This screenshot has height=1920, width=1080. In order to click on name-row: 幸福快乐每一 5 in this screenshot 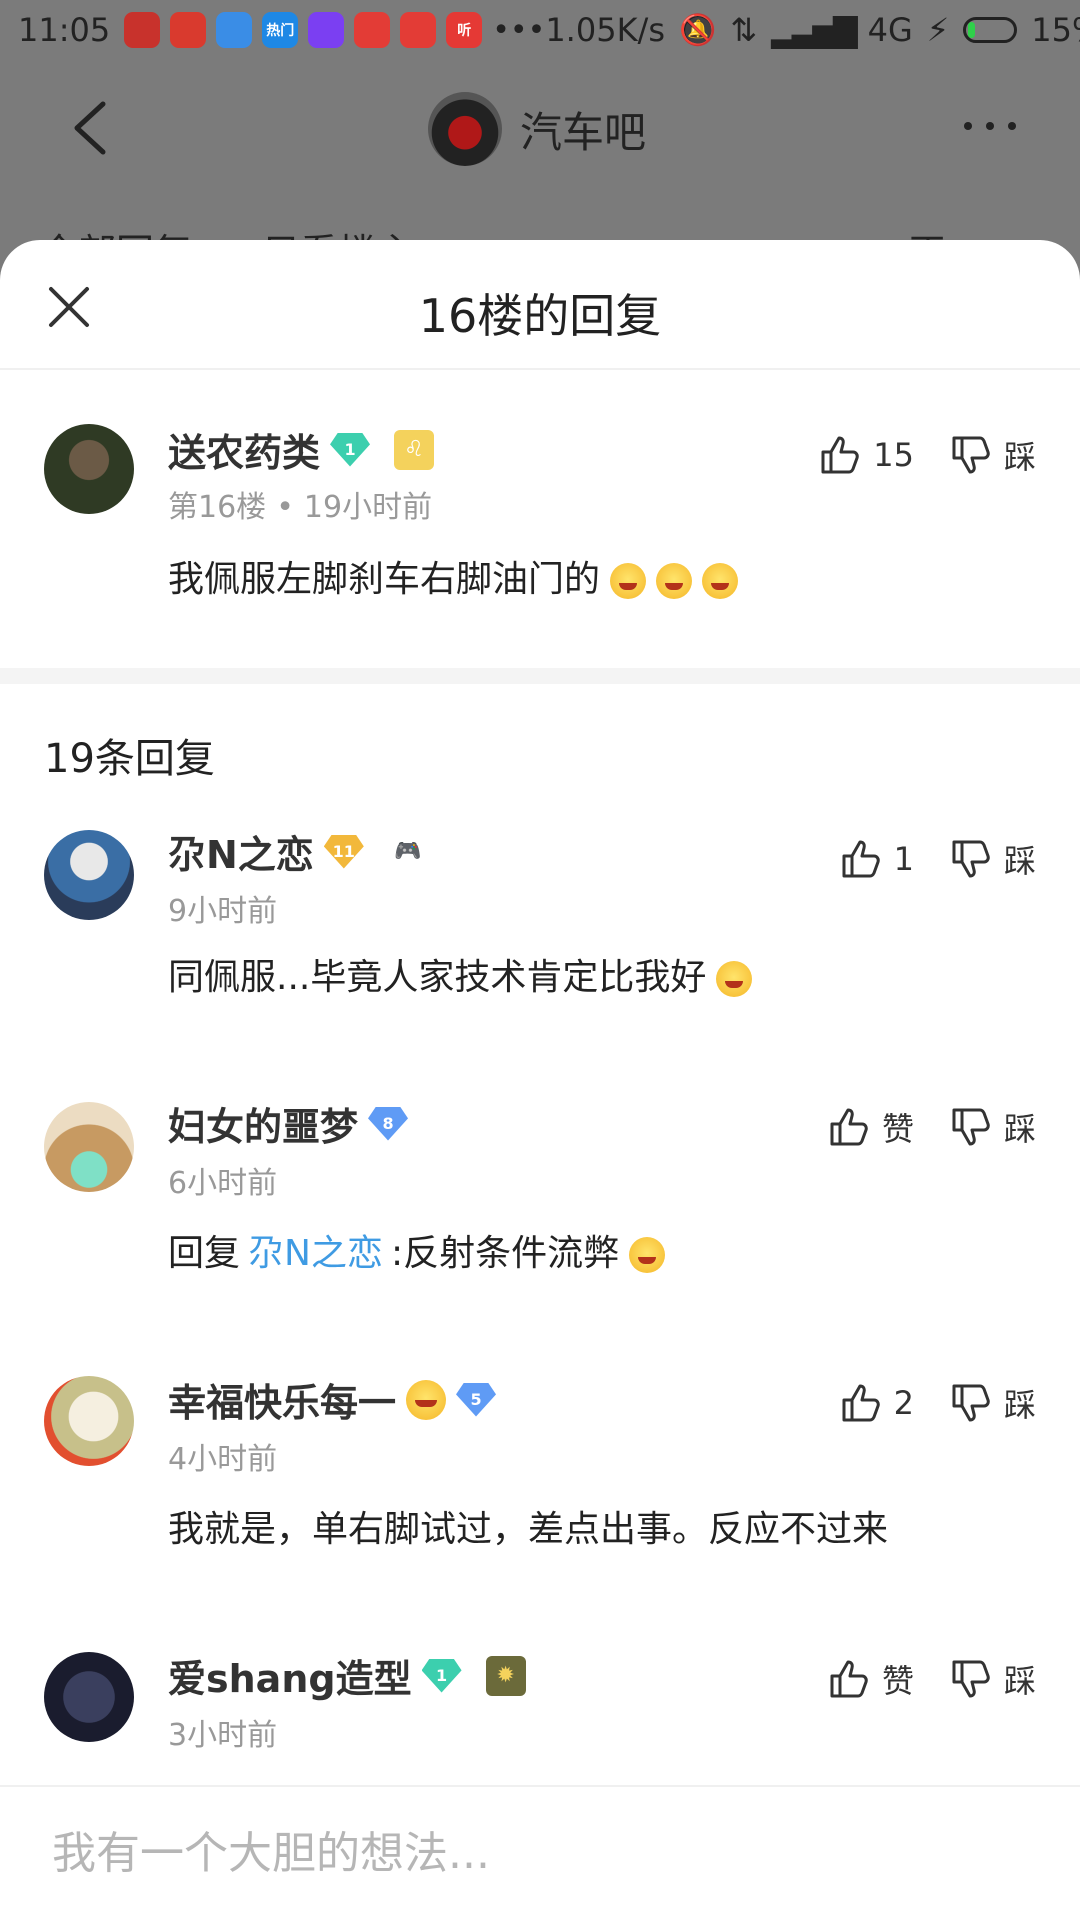, I will do `click(332, 1399)`.